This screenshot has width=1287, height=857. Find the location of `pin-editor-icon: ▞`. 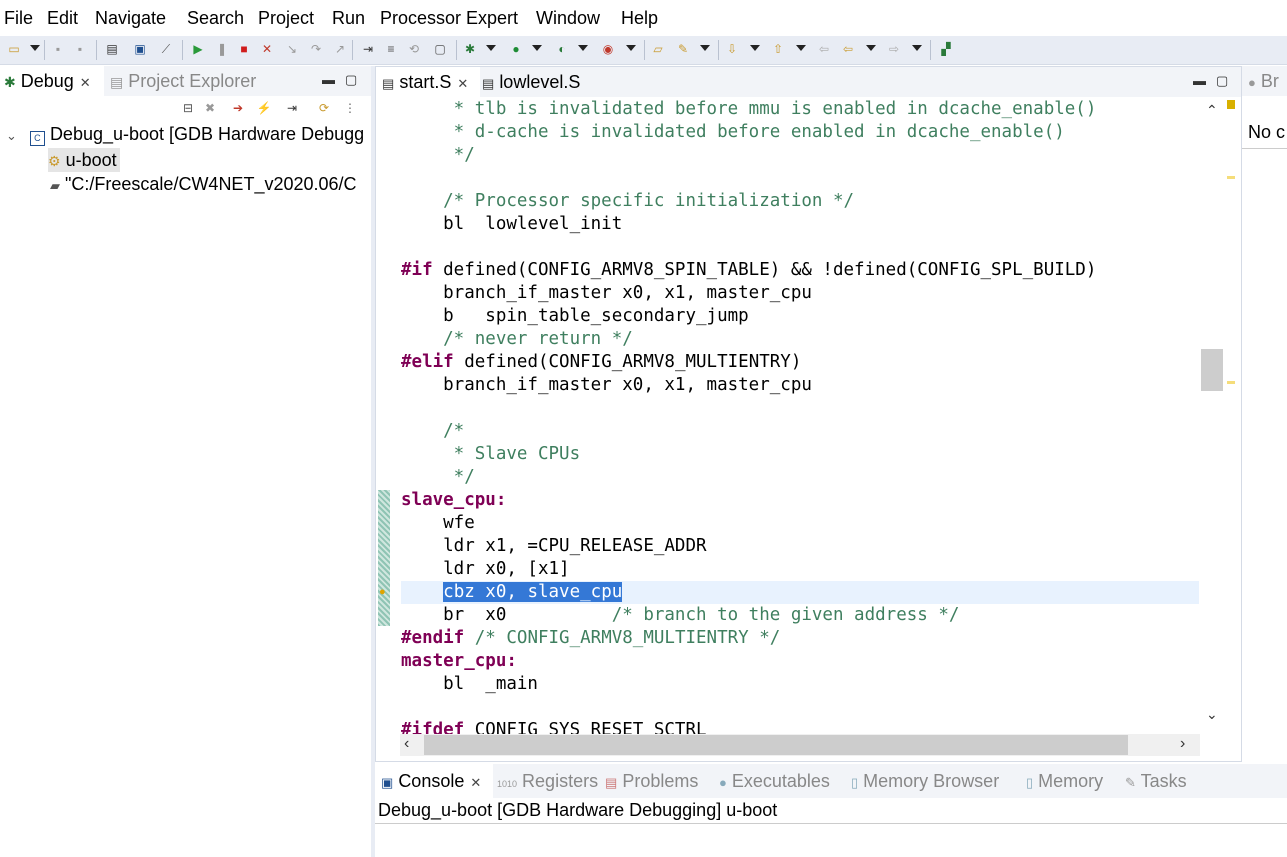

pin-editor-icon: ▞ is located at coordinates (946, 49).